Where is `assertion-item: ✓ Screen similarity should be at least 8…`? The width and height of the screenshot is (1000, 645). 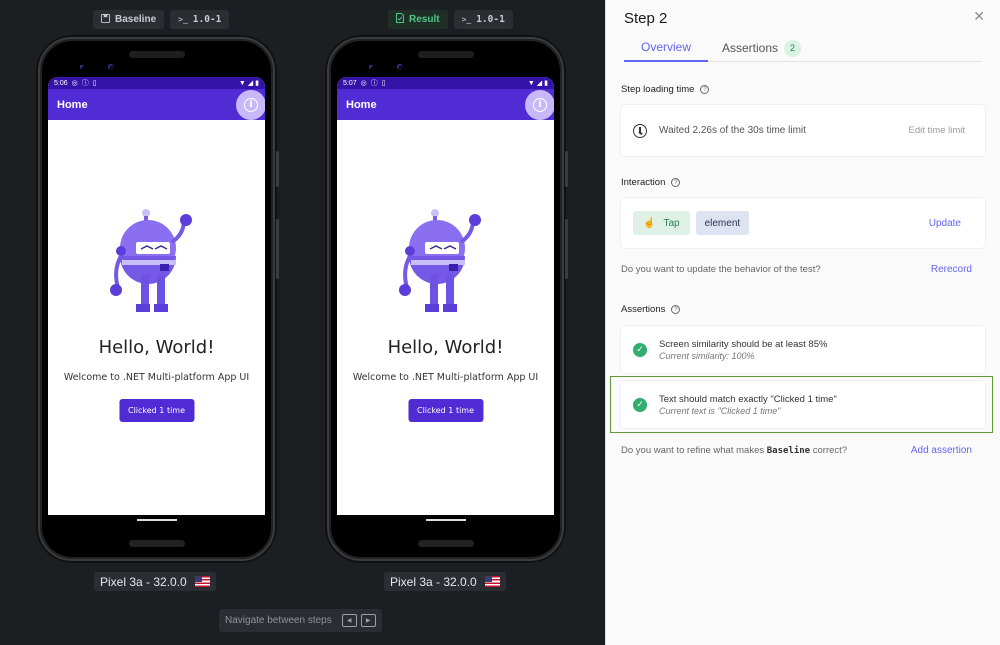 assertion-item: ✓ Screen similarity should be at least 8… is located at coordinates (803, 349).